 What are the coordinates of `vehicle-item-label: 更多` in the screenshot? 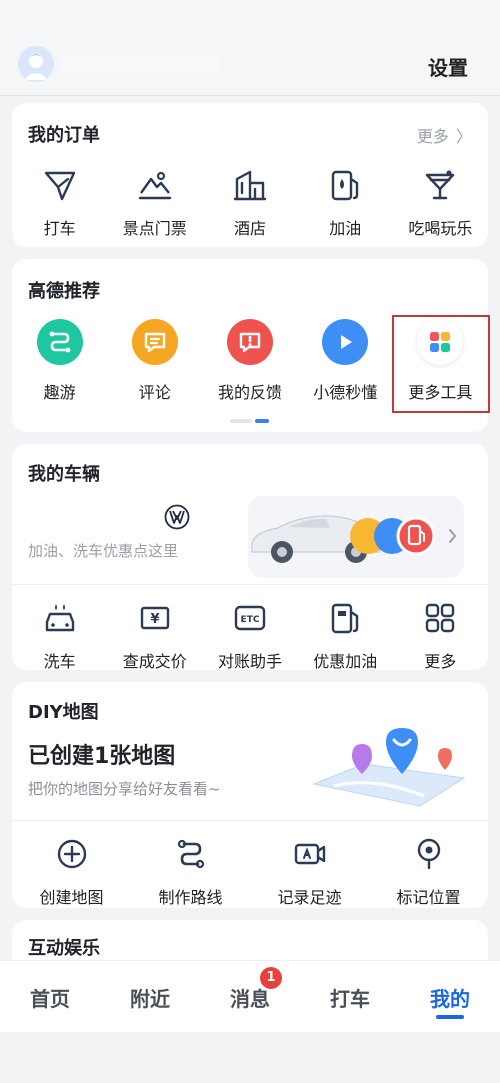 It's located at (440, 661).